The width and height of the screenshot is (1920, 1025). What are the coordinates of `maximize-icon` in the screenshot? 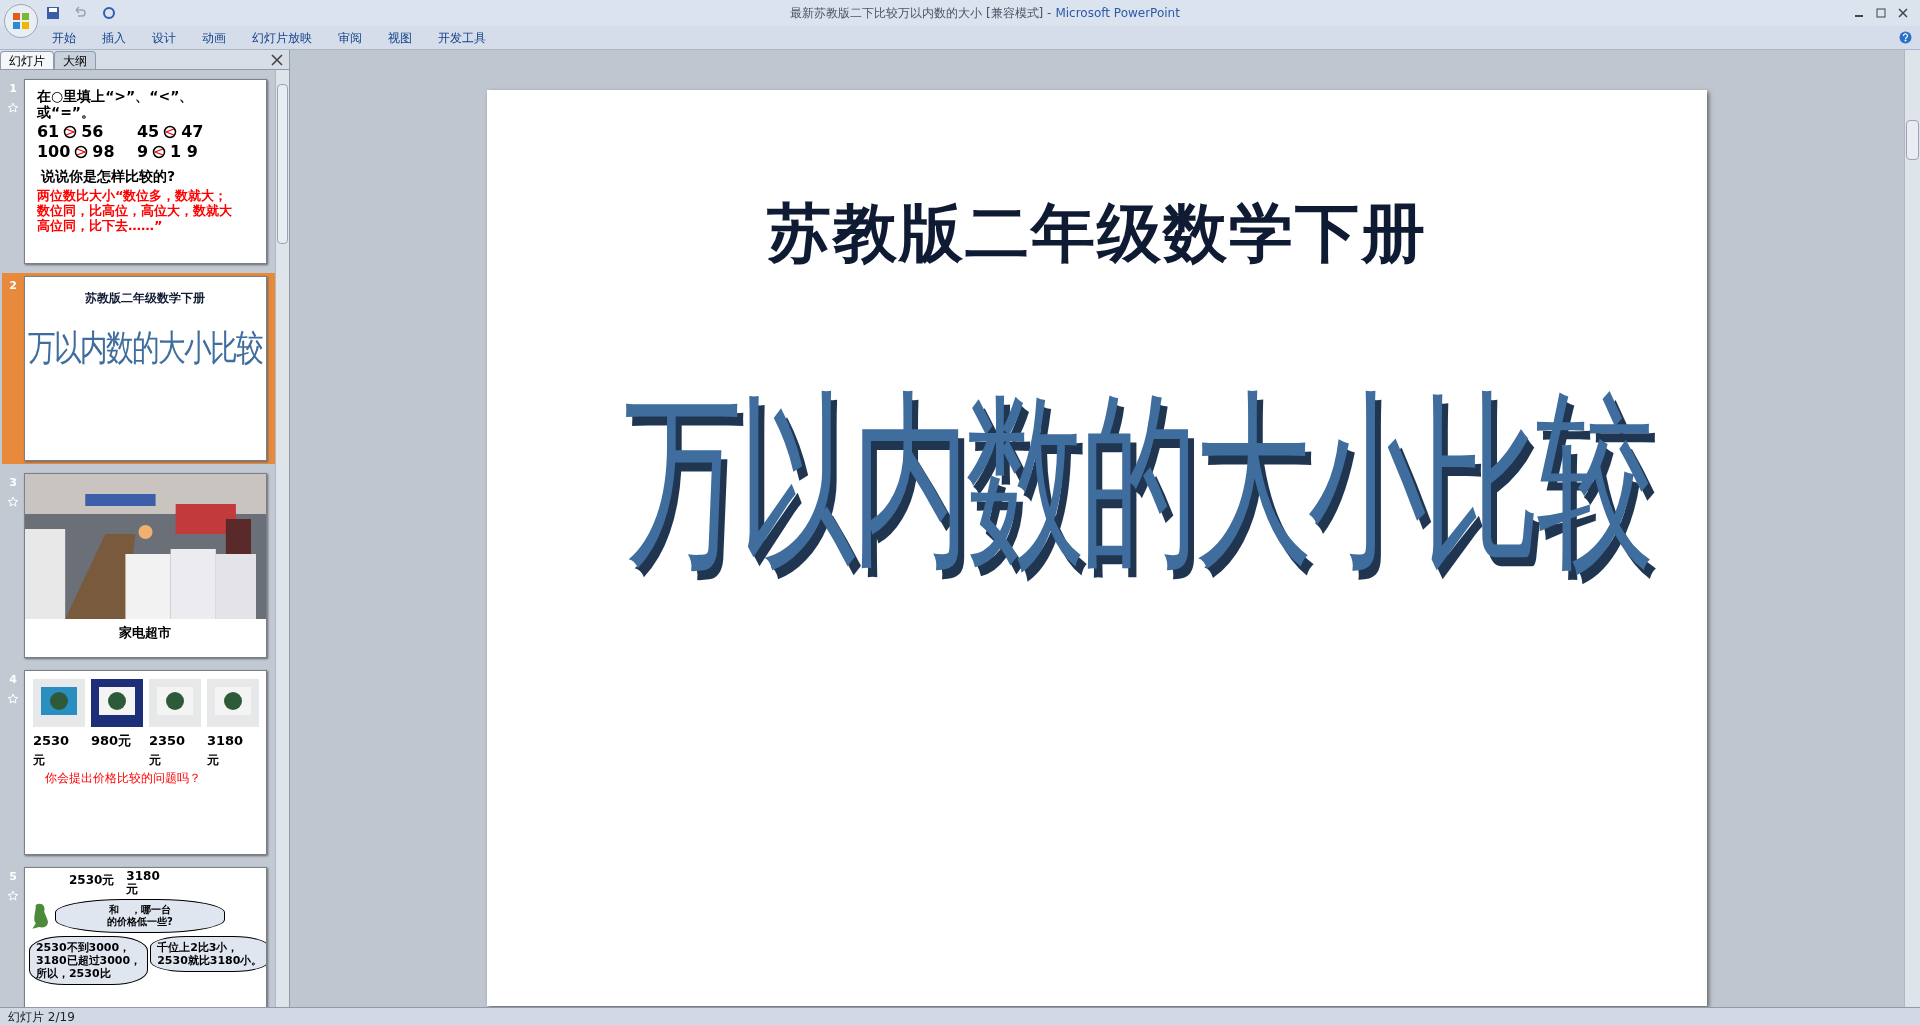 It's located at (1881, 13).